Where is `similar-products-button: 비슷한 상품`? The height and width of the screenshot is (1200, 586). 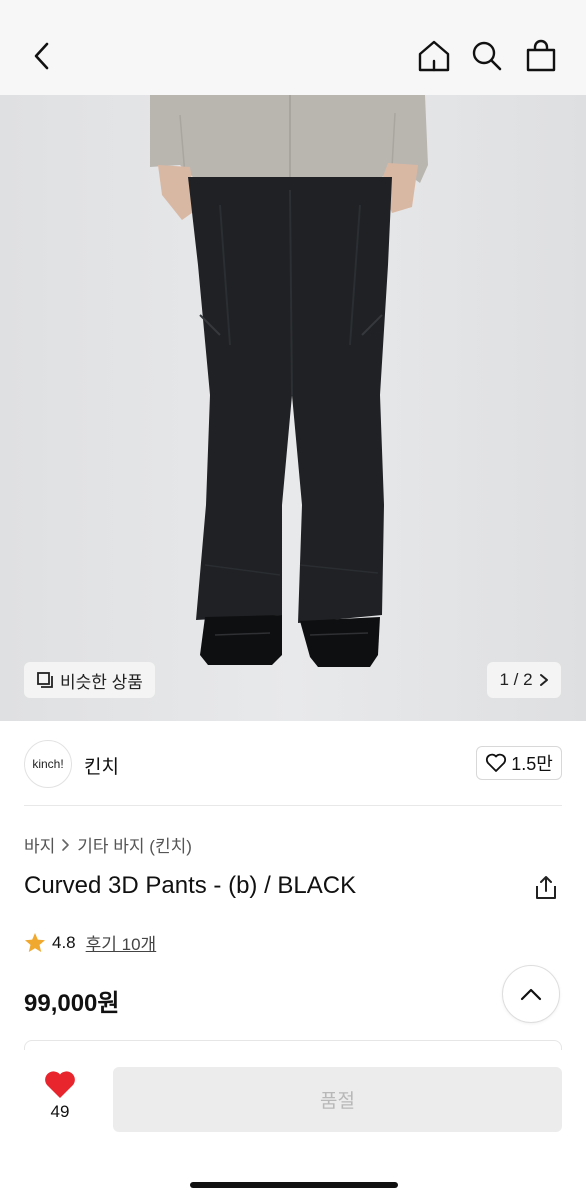 similar-products-button: 비슷한 상품 is located at coordinates (89, 680).